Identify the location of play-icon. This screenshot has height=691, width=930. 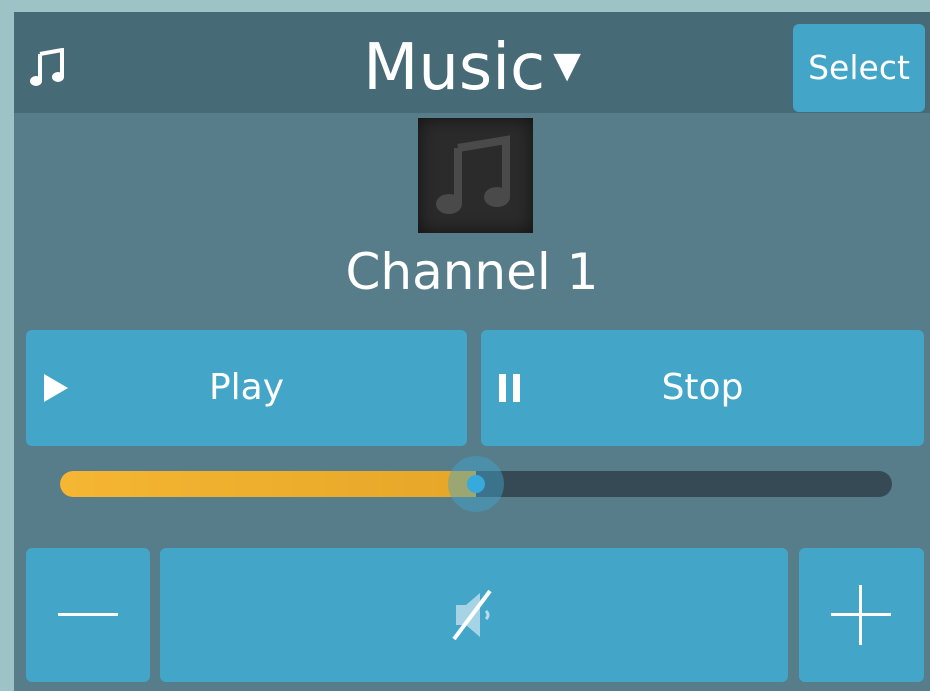
(56, 388).